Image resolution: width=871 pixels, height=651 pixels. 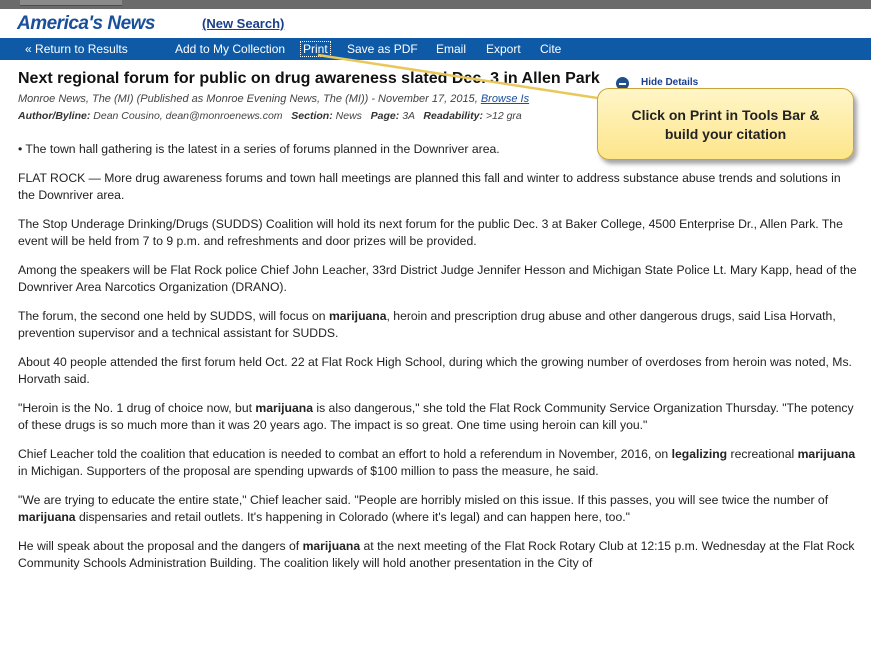 What do you see at coordinates (188, 116) in the screenshot?
I see `author-value: Dean Cousino, dean@monroenews.com` at bounding box center [188, 116].